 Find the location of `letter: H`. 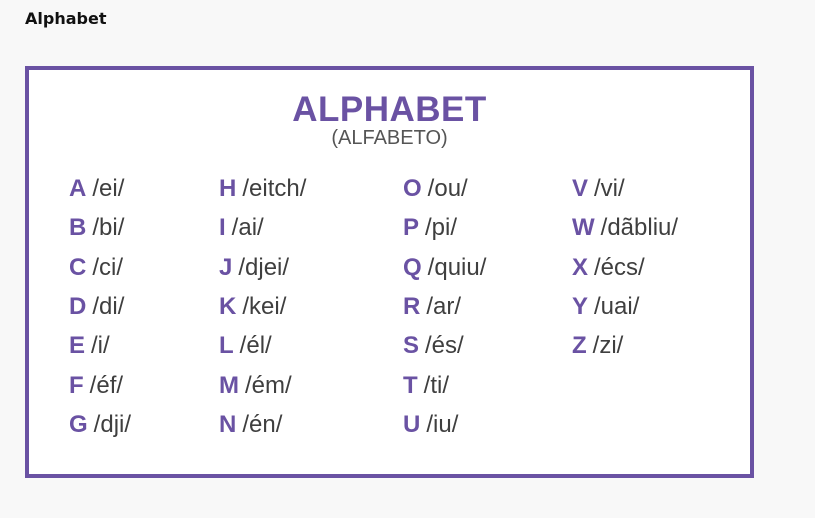

letter: H is located at coordinates (228, 188).